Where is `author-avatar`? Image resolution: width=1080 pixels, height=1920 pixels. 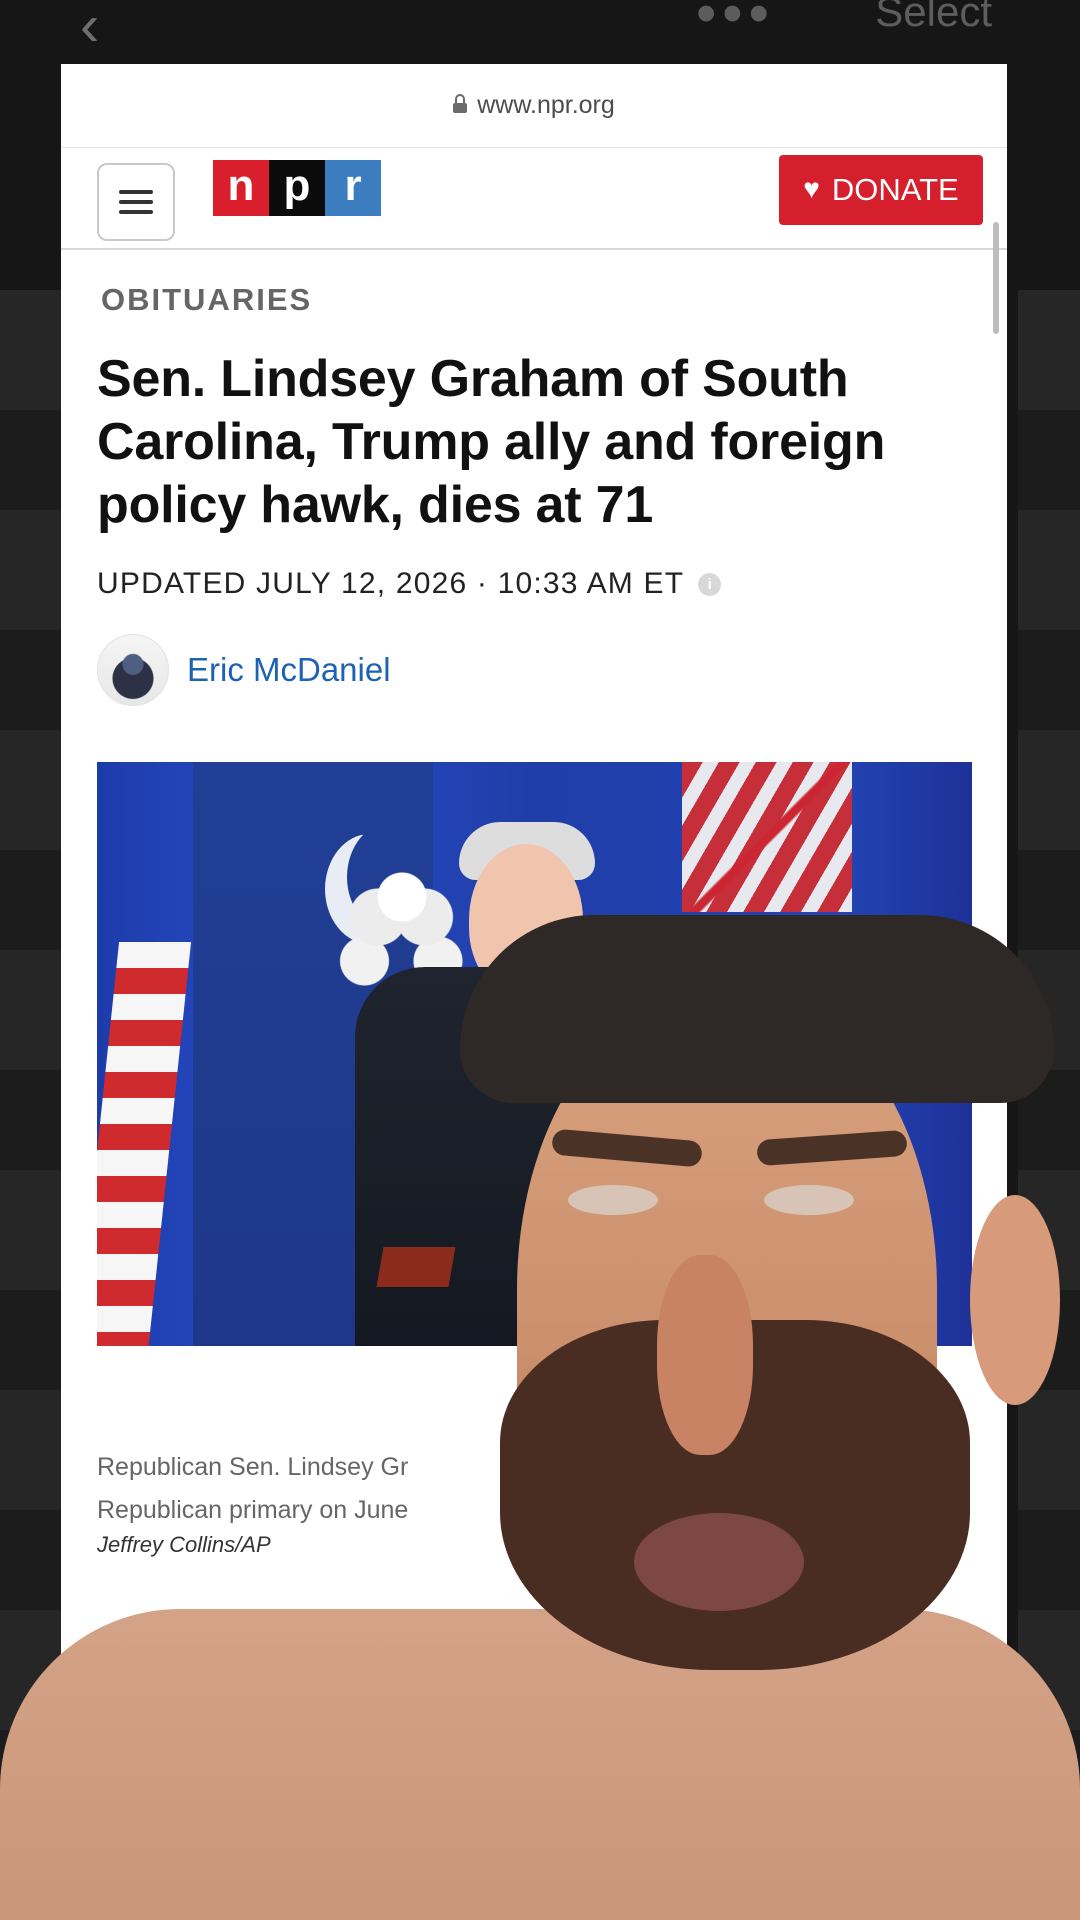
author-avatar is located at coordinates (133, 670).